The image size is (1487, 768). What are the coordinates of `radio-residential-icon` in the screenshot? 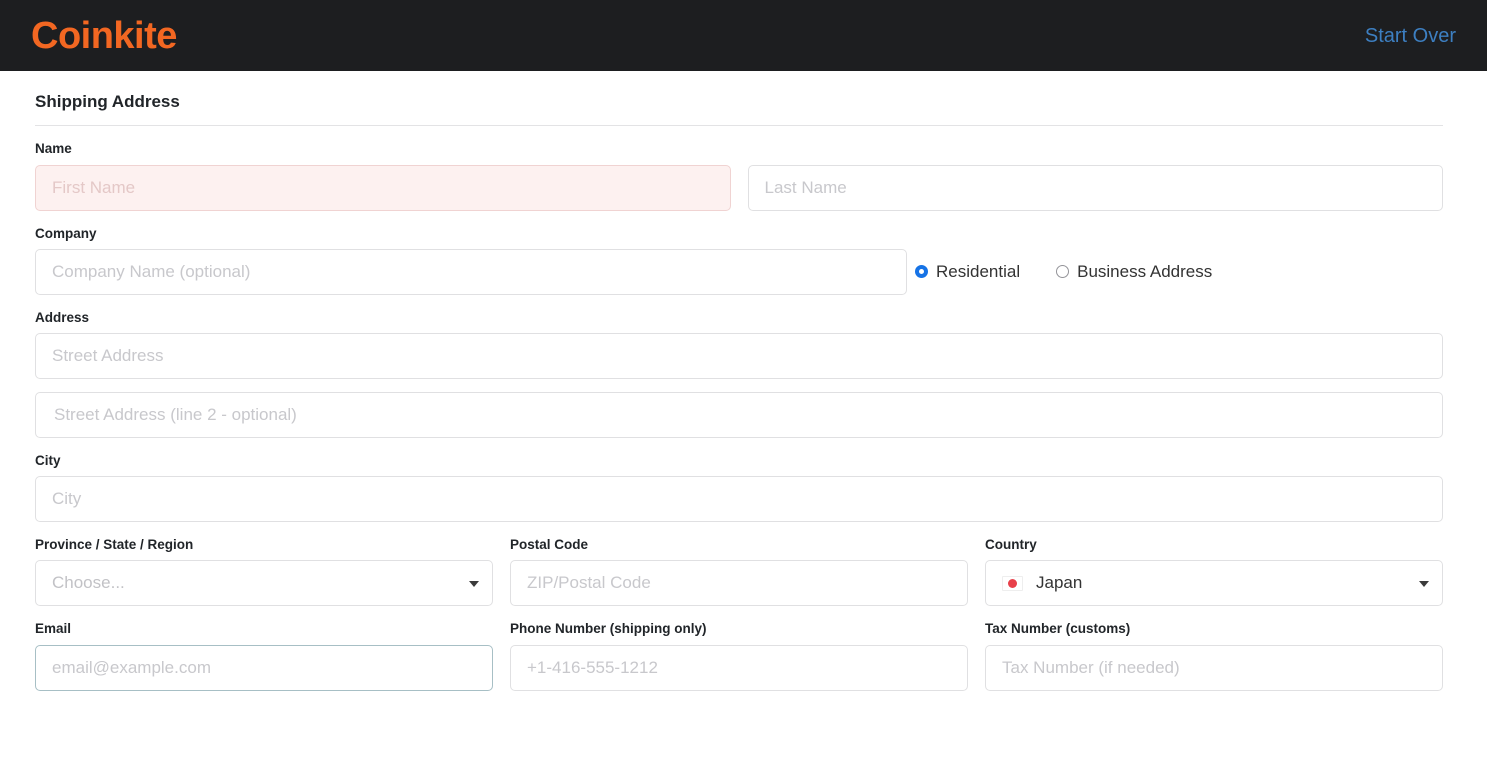 It's located at (921, 272).